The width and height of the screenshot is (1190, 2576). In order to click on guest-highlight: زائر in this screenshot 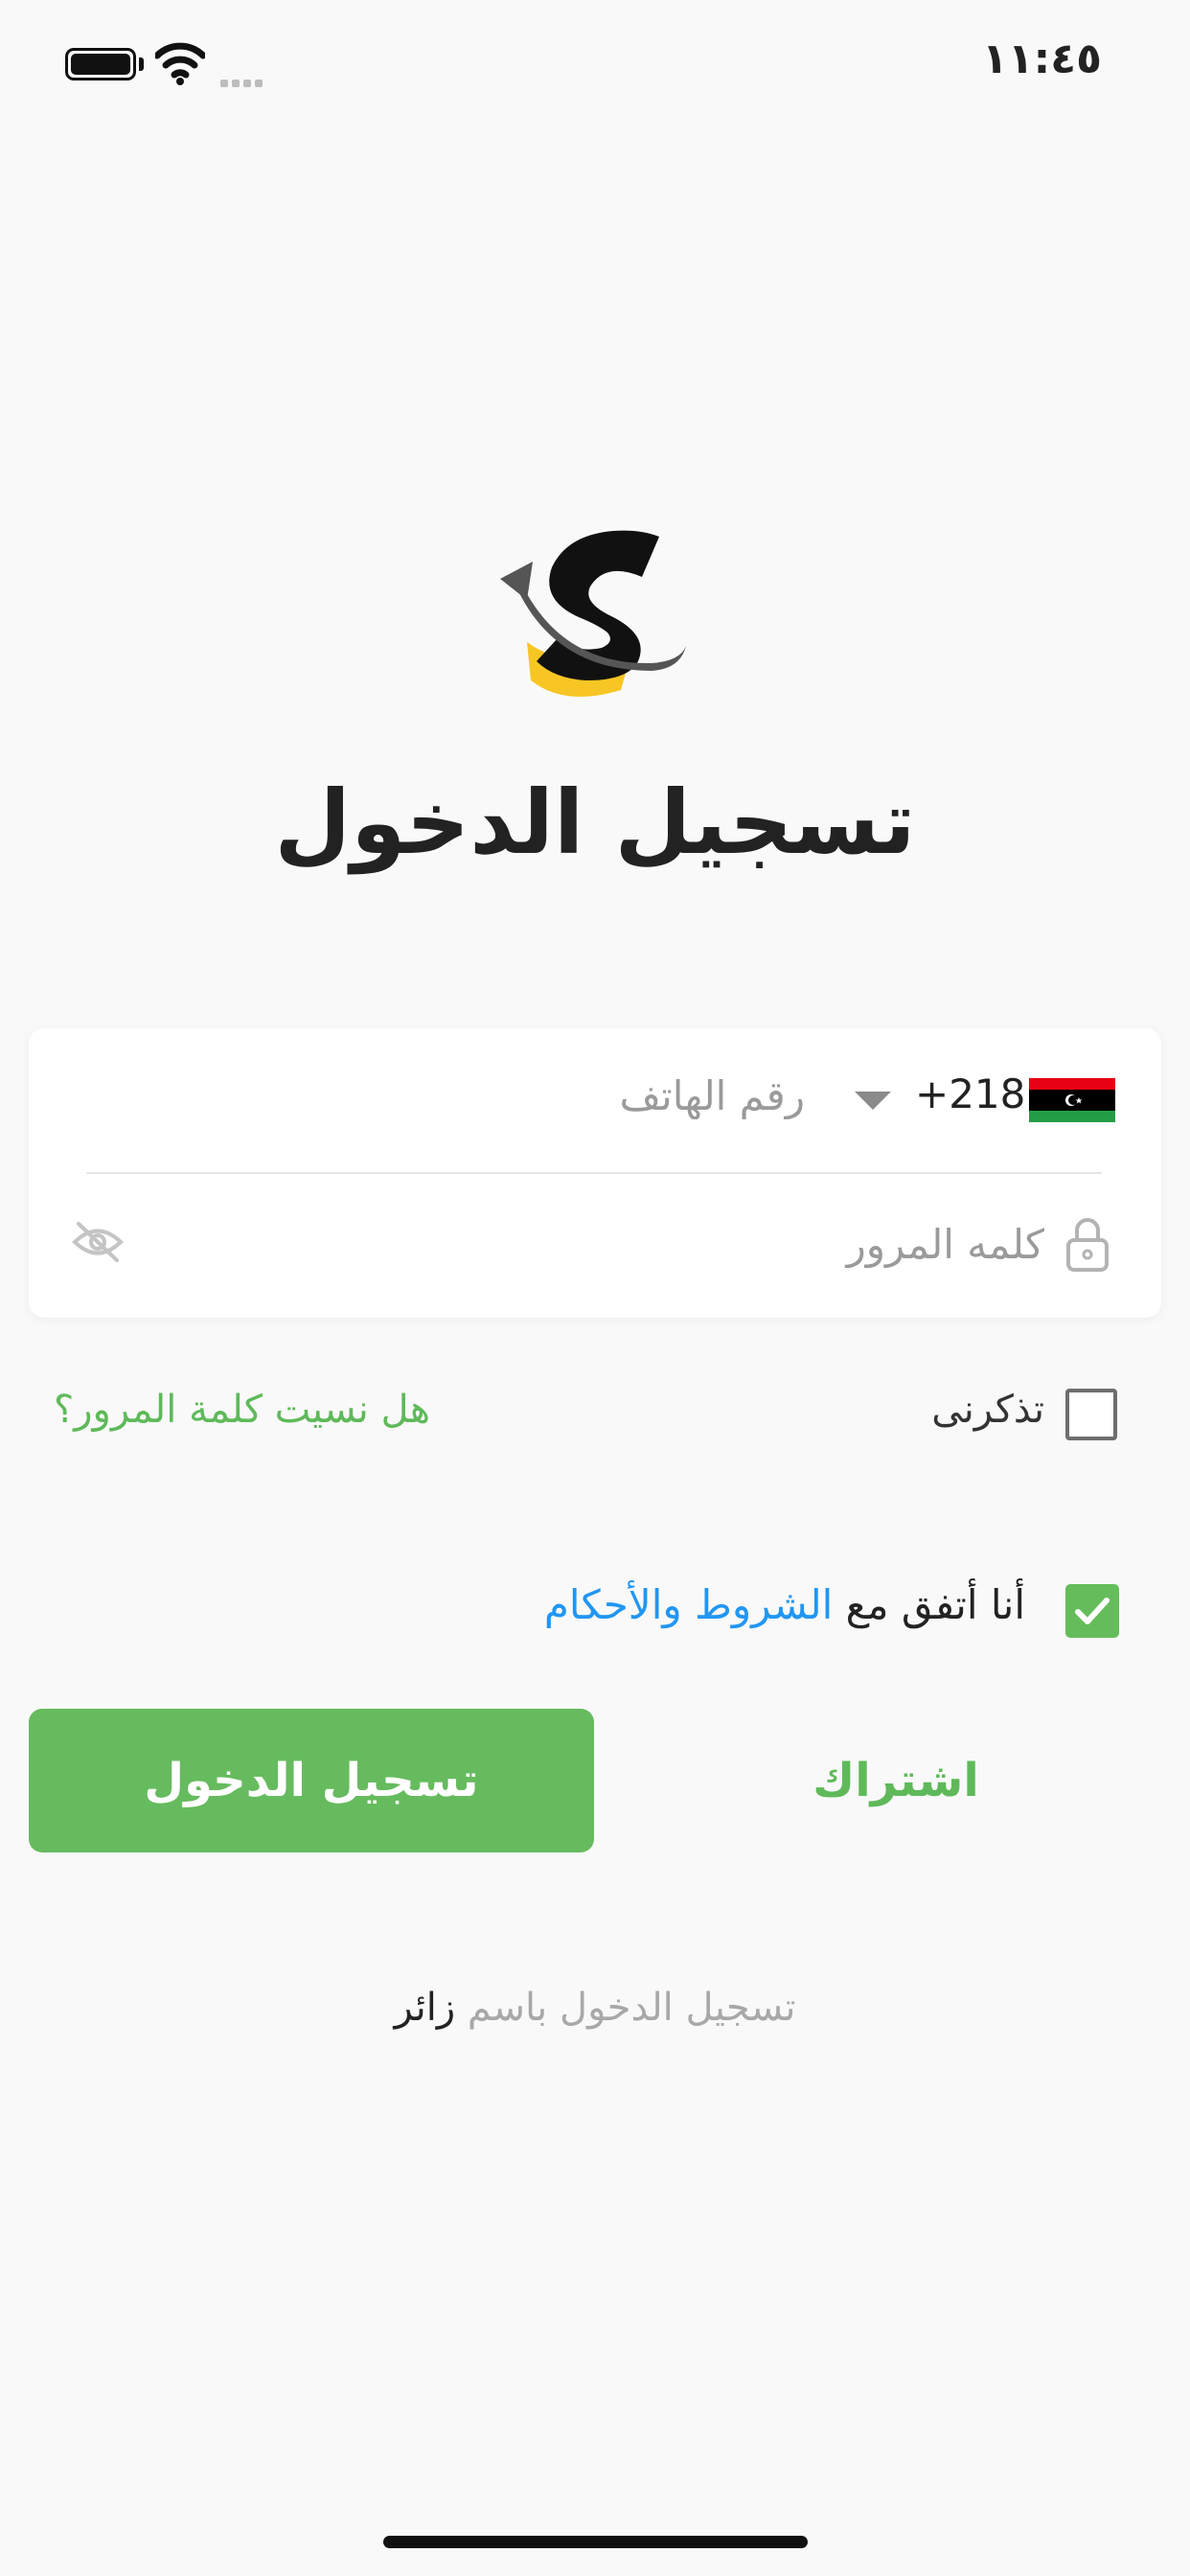, I will do `click(425, 2008)`.